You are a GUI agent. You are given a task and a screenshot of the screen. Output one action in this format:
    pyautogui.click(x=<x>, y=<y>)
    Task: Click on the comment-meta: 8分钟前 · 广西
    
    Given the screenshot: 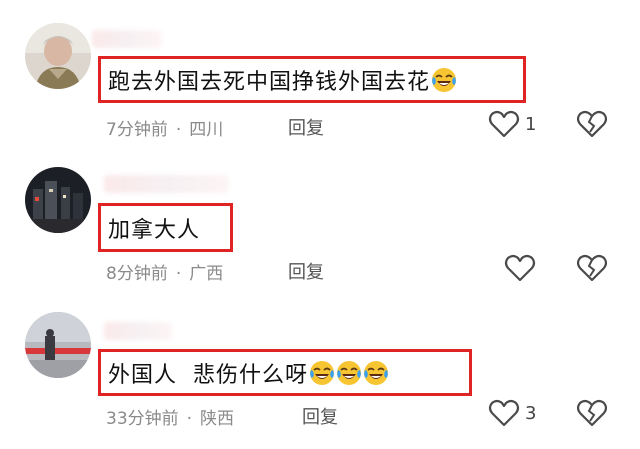 What is the action you would take?
    pyautogui.click(x=164, y=271)
    